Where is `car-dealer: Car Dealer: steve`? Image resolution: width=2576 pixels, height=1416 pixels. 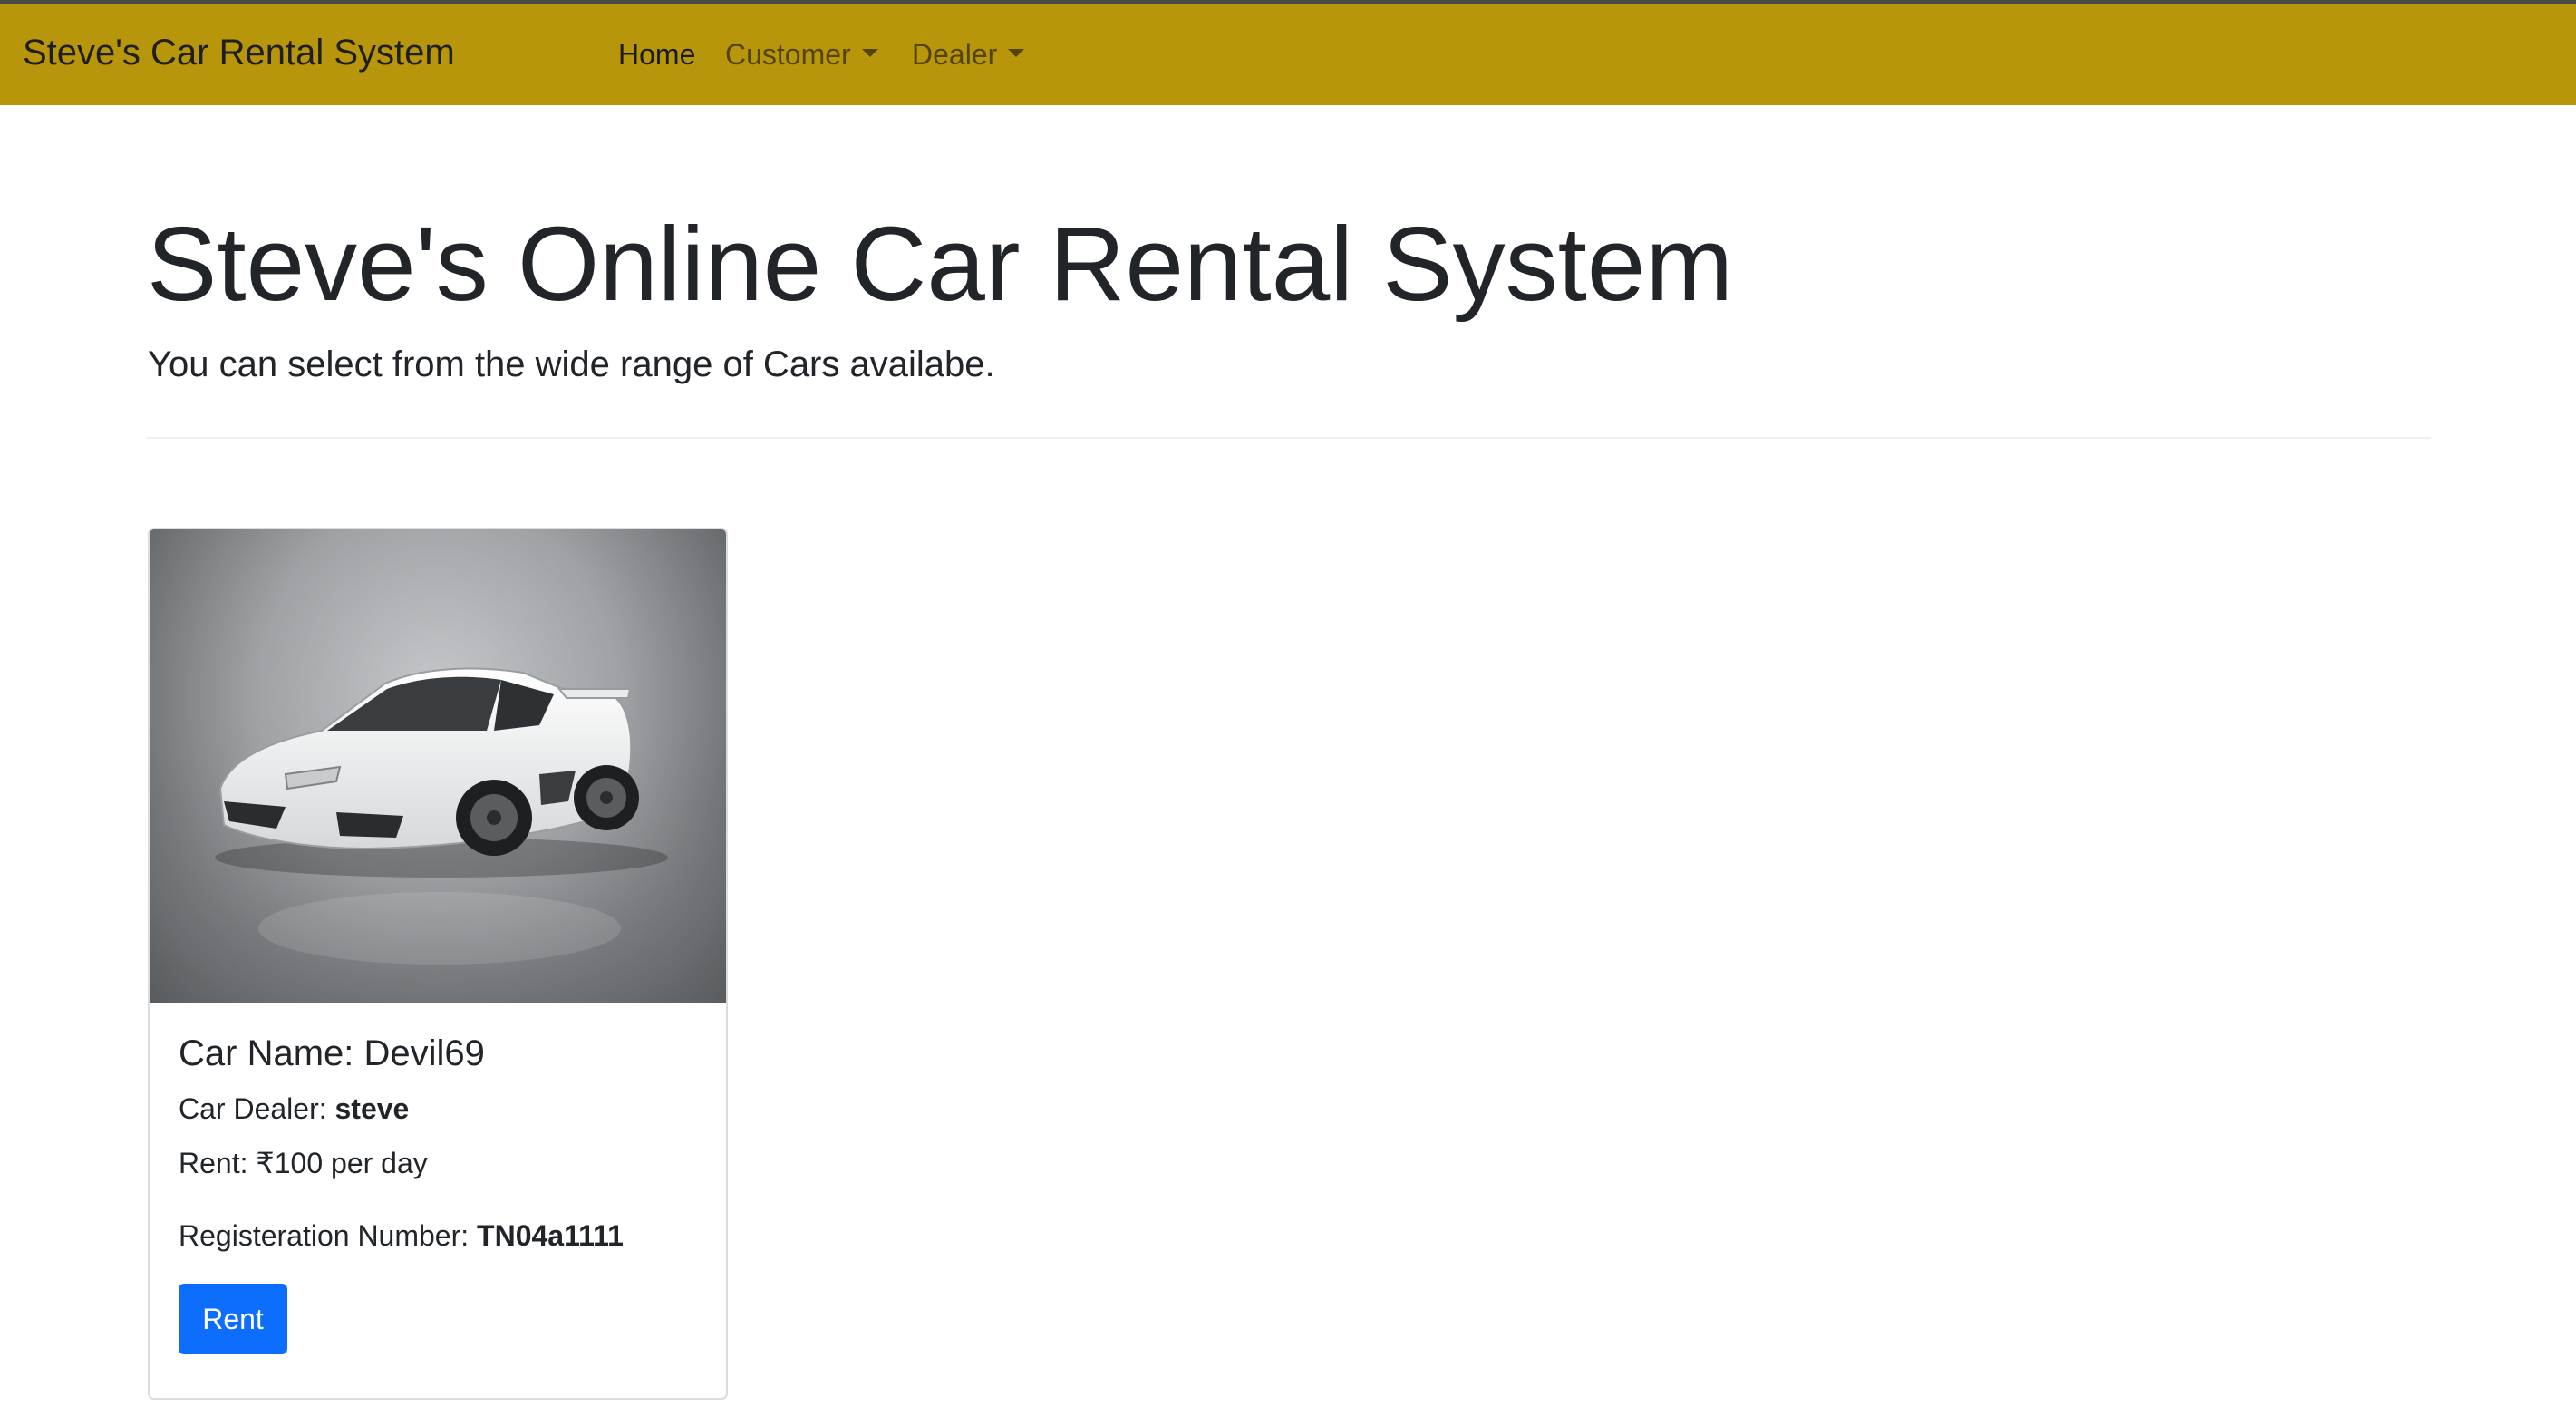 car-dealer: Car Dealer: steve is located at coordinates (294, 1109).